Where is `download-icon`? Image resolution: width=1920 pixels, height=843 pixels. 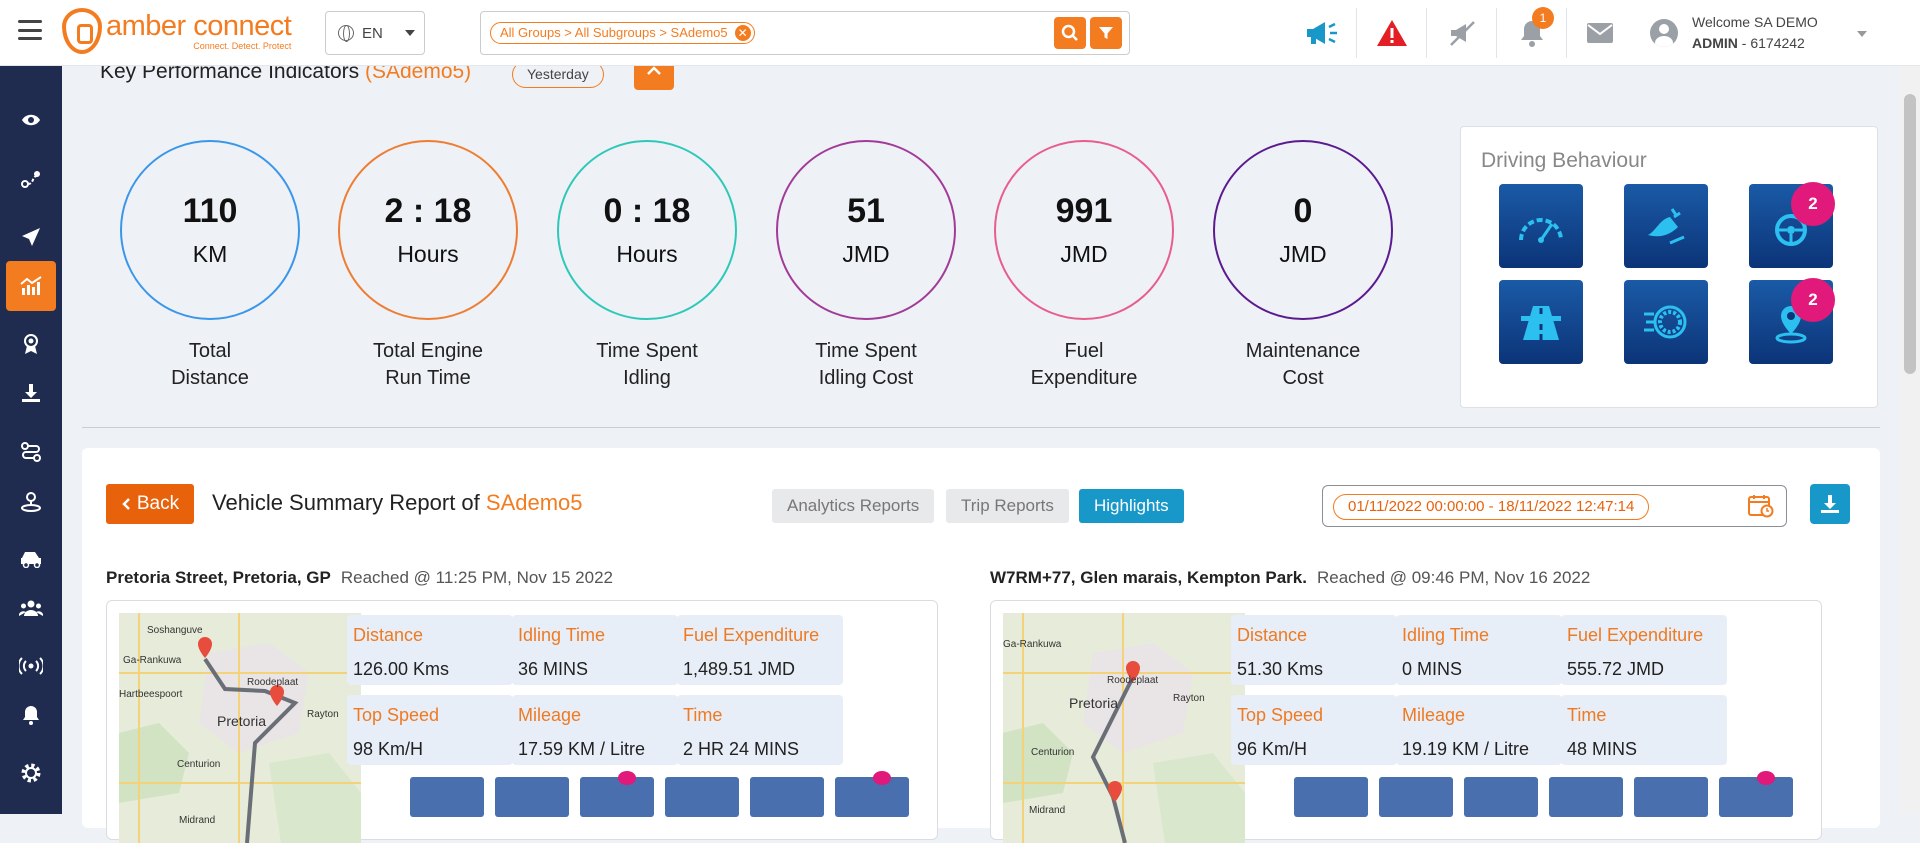
download-icon is located at coordinates (31, 393).